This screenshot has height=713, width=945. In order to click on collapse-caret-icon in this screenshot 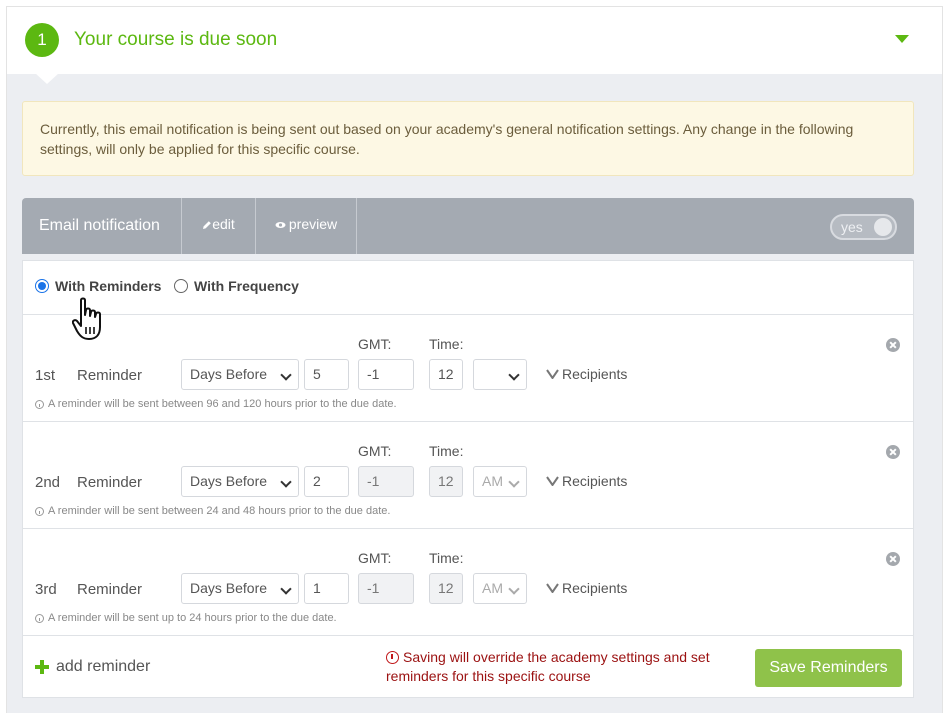, I will do `click(902, 39)`.